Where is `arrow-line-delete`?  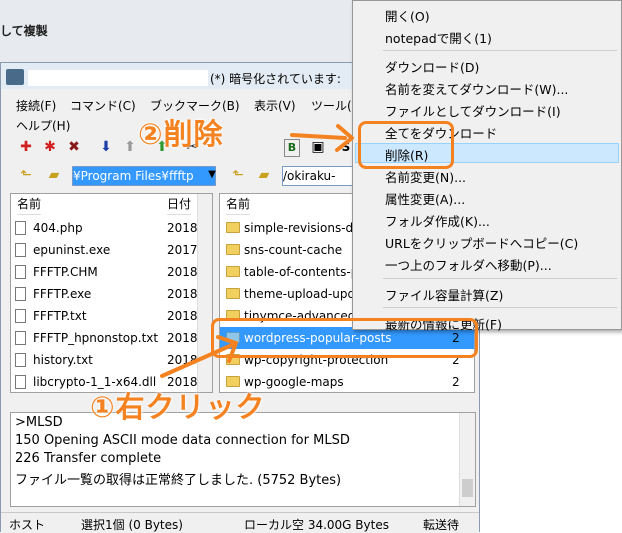
arrow-line-delete is located at coordinates (318, 136).